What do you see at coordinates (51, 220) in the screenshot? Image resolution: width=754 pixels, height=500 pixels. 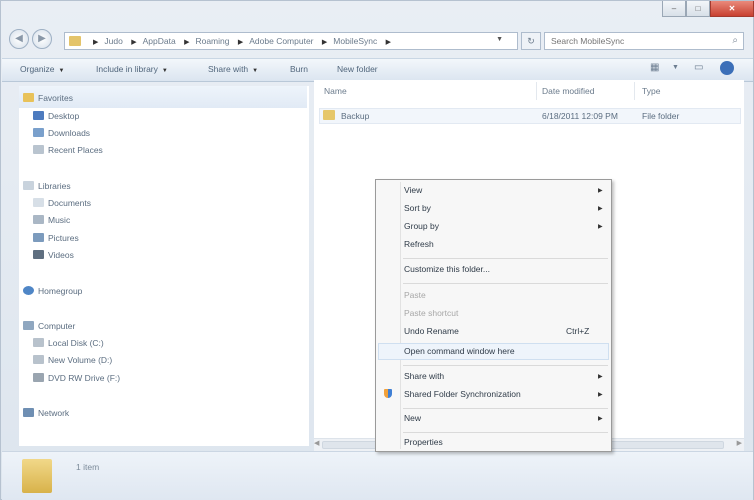 I see `nav-music: Music` at bounding box center [51, 220].